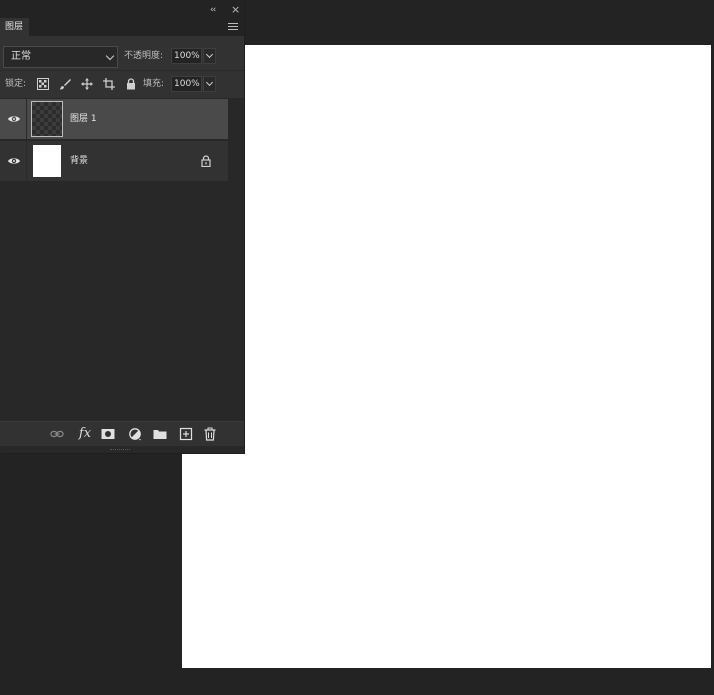 This screenshot has width=714, height=695. What do you see at coordinates (210, 434) in the screenshot?
I see `trash-icon` at bounding box center [210, 434].